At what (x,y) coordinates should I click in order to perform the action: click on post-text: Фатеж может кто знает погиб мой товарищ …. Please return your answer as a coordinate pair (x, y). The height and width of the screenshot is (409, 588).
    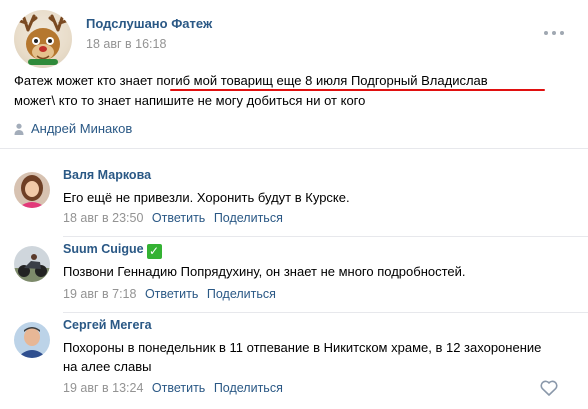
    Looking at the image, I should click on (294, 91).